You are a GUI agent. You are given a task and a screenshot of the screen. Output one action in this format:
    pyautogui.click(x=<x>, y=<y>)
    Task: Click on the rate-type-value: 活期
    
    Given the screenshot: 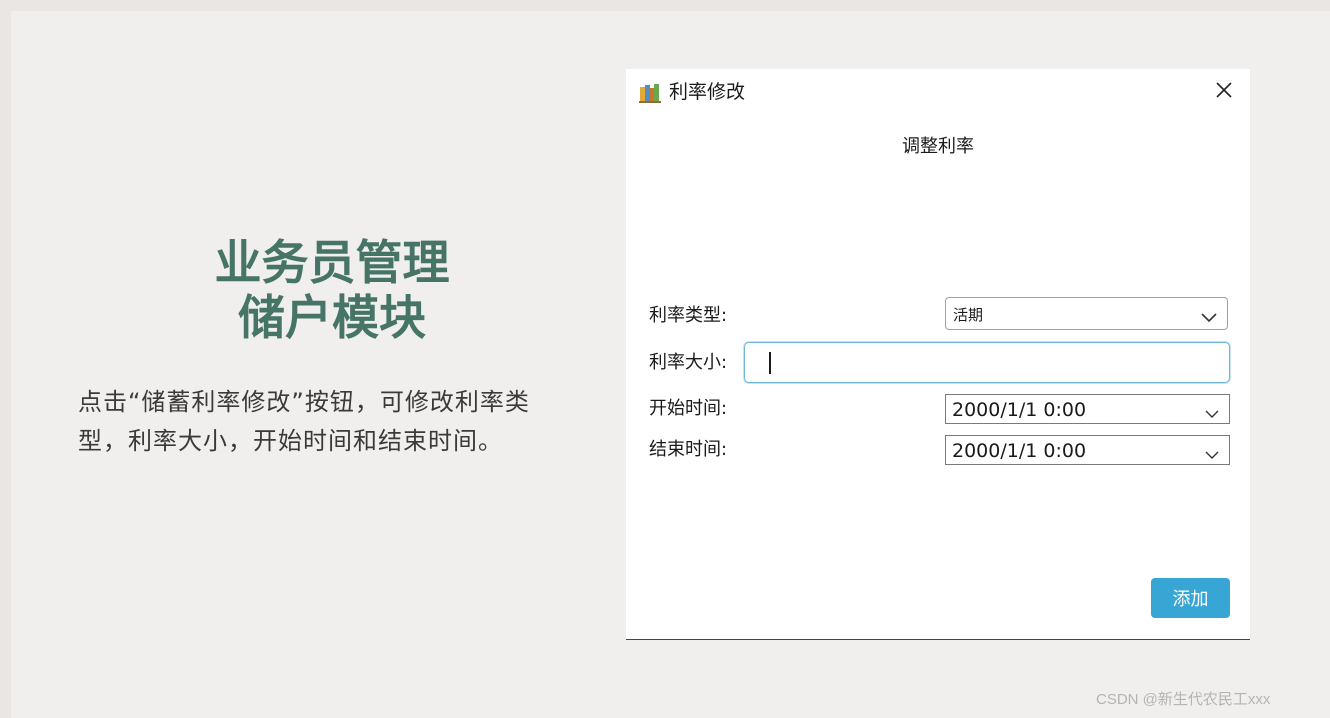 What is the action you would take?
    pyautogui.click(x=968, y=315)
    